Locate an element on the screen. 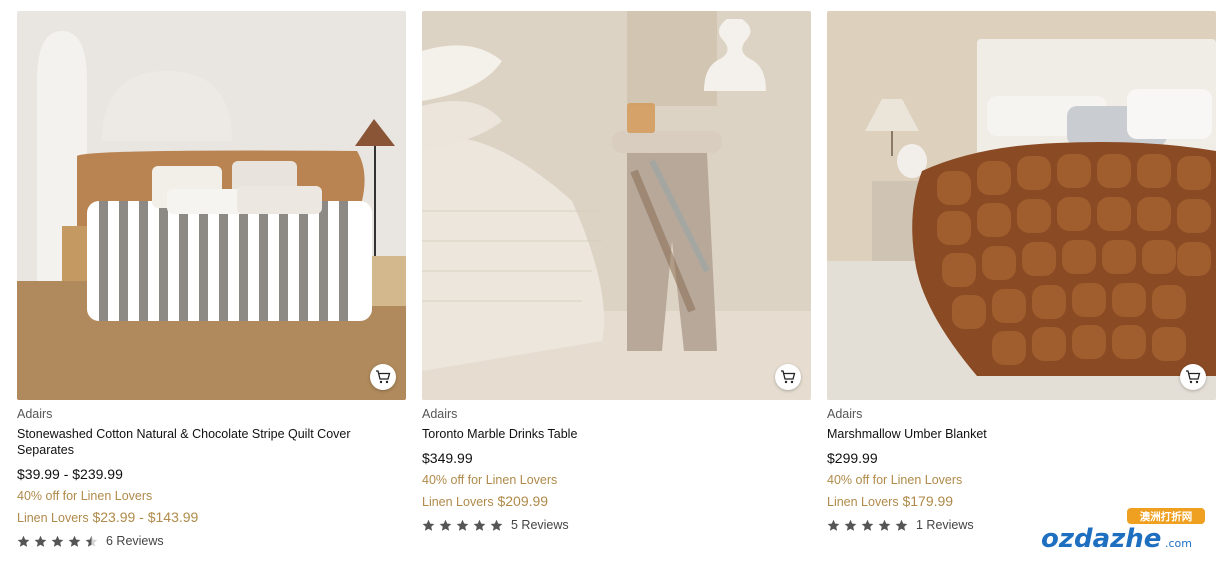 The height and width of the screenshot is (567, 1231). rating-row: 6 Reviews is located at coordinates (211, 541).